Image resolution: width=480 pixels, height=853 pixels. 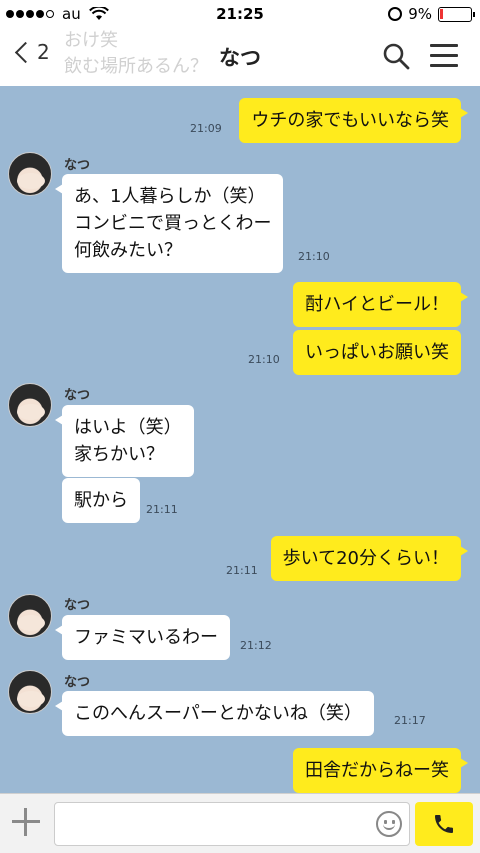 I want to click on chat-header: おけ笑 飲む場所あるん？ 2 なつ, so click(x=240, y=57).